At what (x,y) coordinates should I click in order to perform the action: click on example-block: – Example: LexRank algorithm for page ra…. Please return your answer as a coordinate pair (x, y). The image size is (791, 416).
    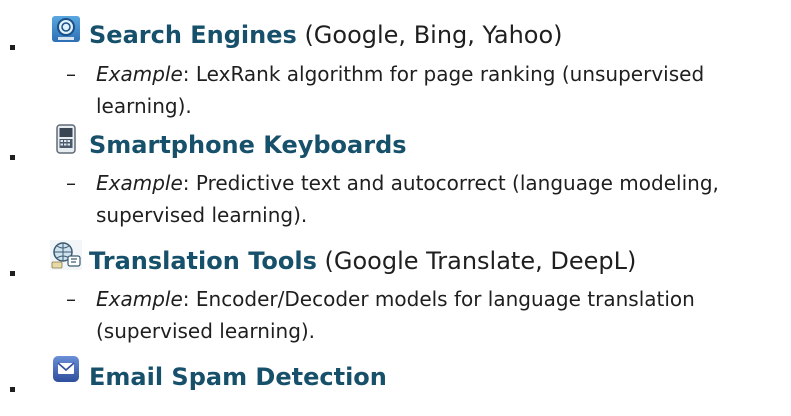
    Looking at the image, I should click on (426, 90).